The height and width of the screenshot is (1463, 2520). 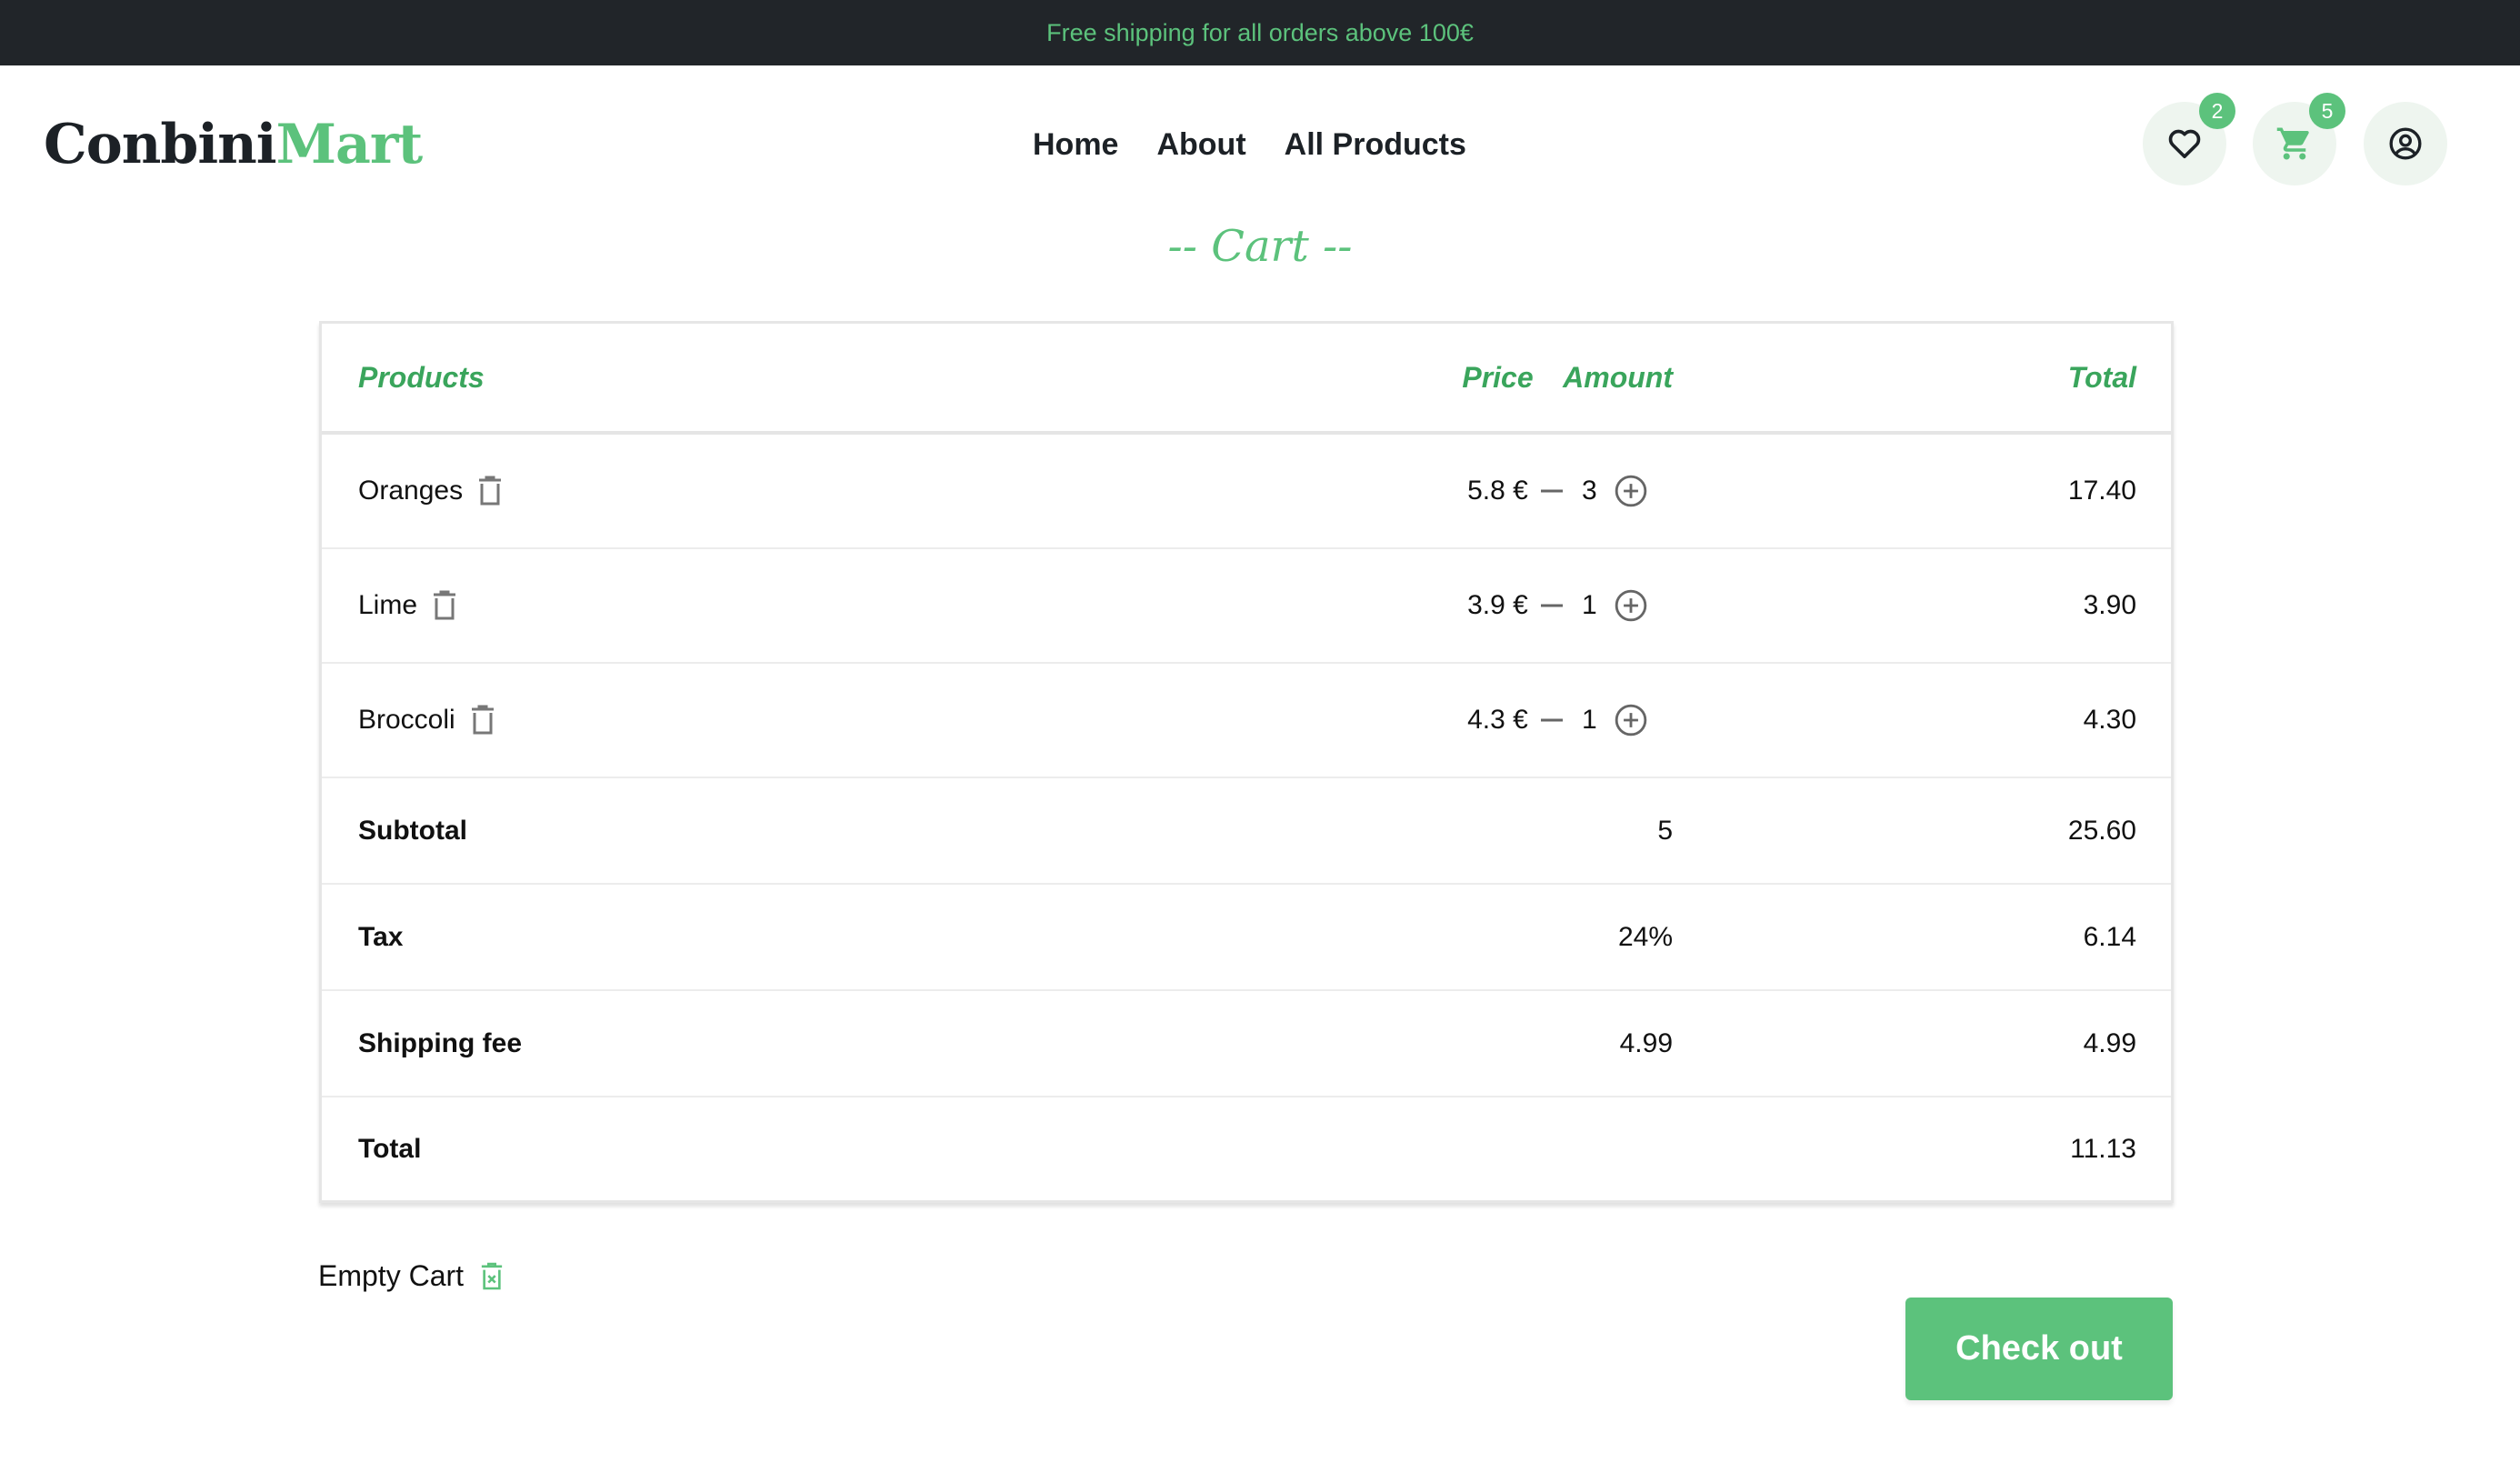 I want to click on product-name: Broccoli, so click(x=406, y=720).